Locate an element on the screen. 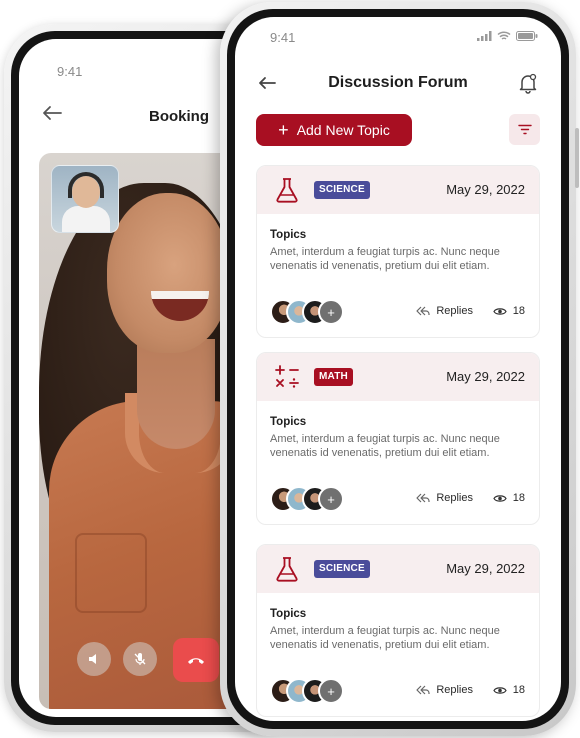 Image resolution: width=580 pixels, height=738 pixels. subject-badge: MATH is located at coordinates (333, 377).